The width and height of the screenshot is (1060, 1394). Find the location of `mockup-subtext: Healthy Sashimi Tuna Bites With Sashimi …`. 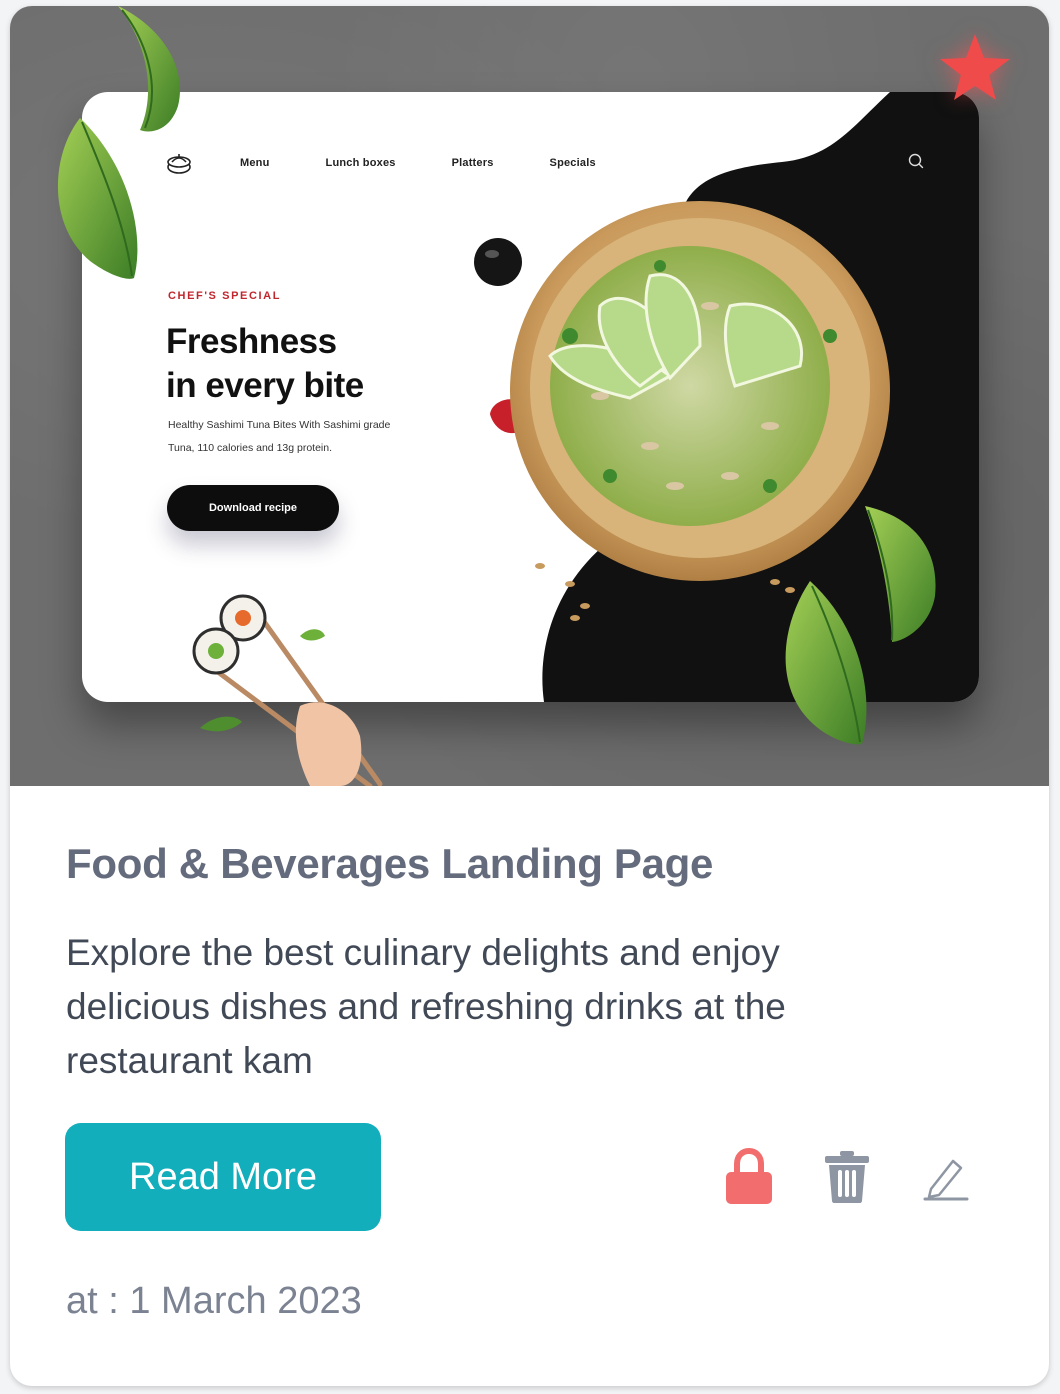

mockup-subtext: Healthy Sashimi Tuna Bites With Sashimi … is located at coordinates (298, 437).